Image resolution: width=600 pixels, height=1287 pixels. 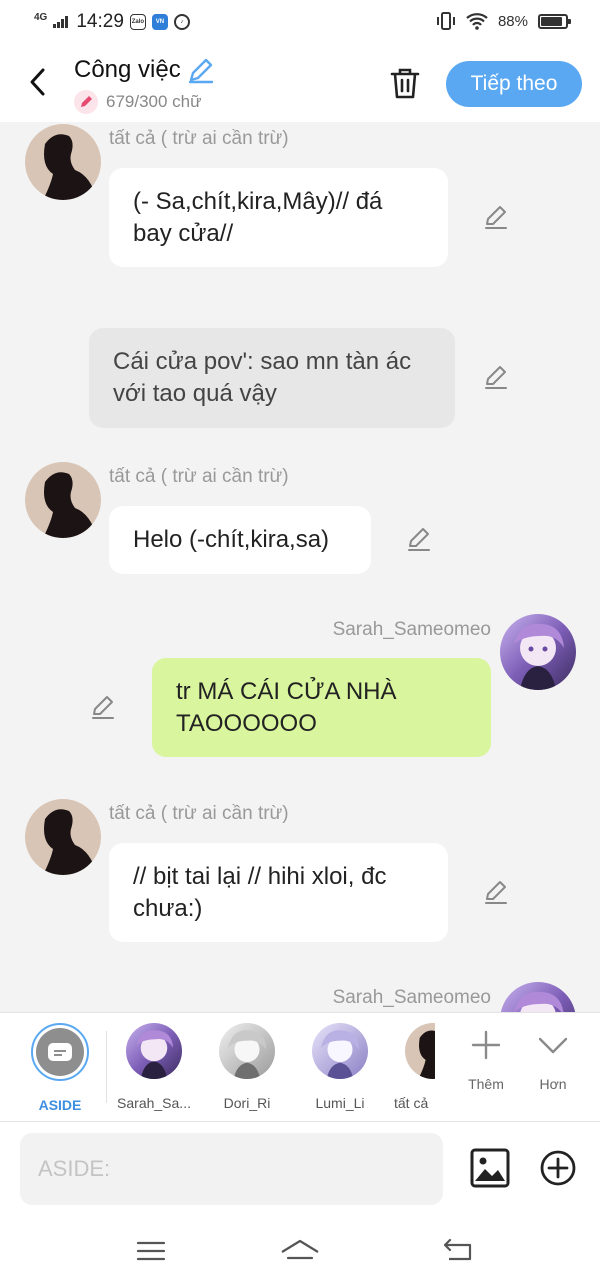 I want to click on more-label: Hơn, so click(x=553, y=1084).